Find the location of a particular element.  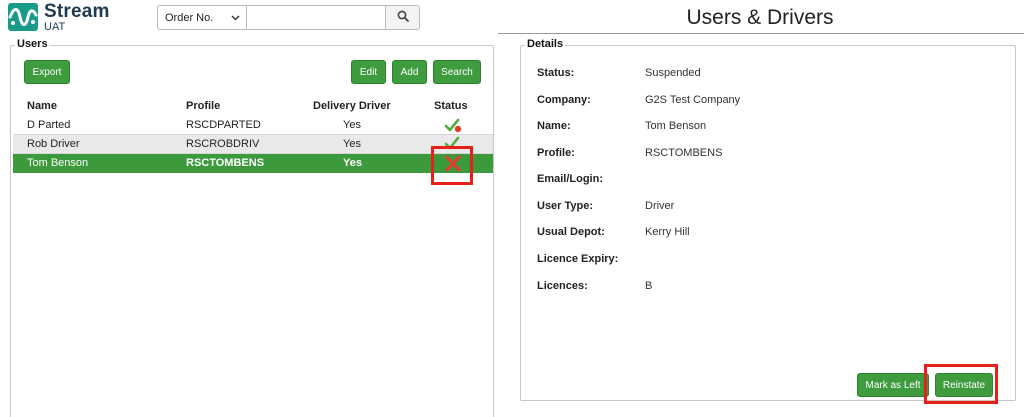

detail-value: RSCTOMBENS is located at coordinates (684, 153).